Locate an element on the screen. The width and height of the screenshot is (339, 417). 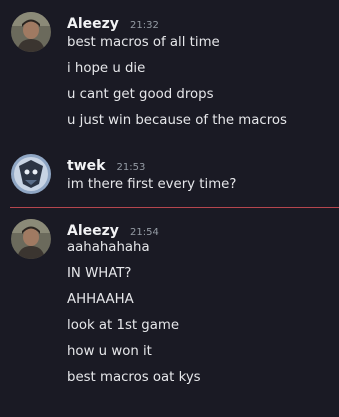
timestamp: 21:53 is located at coordinates (131, 167).